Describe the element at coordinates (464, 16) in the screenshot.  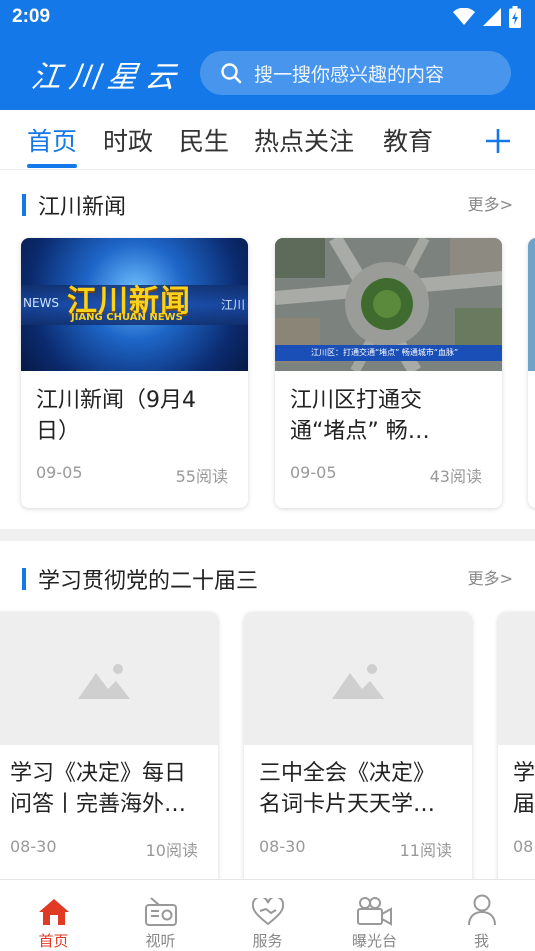
I see `wifi-icon` at that location.